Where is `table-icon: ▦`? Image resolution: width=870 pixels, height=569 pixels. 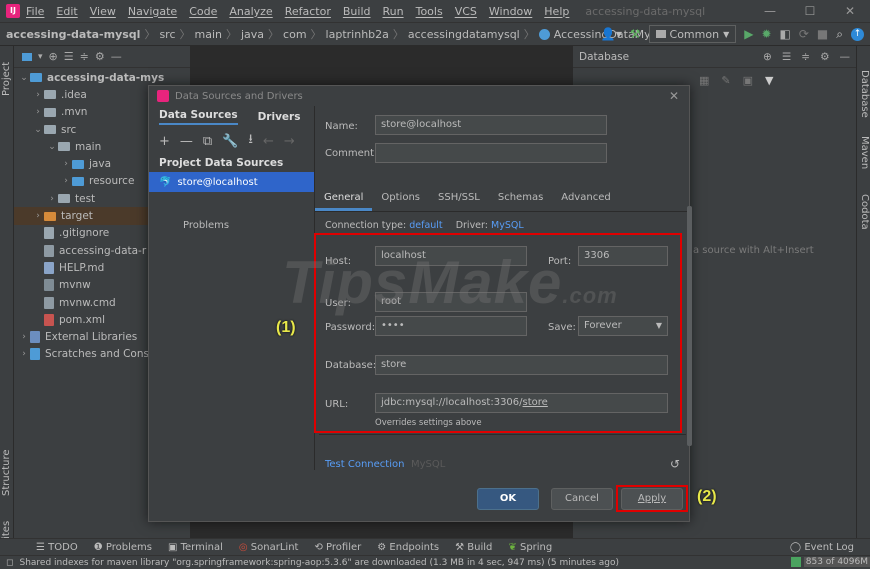 table-icon: ▦ is located at coordinates (704, 80).